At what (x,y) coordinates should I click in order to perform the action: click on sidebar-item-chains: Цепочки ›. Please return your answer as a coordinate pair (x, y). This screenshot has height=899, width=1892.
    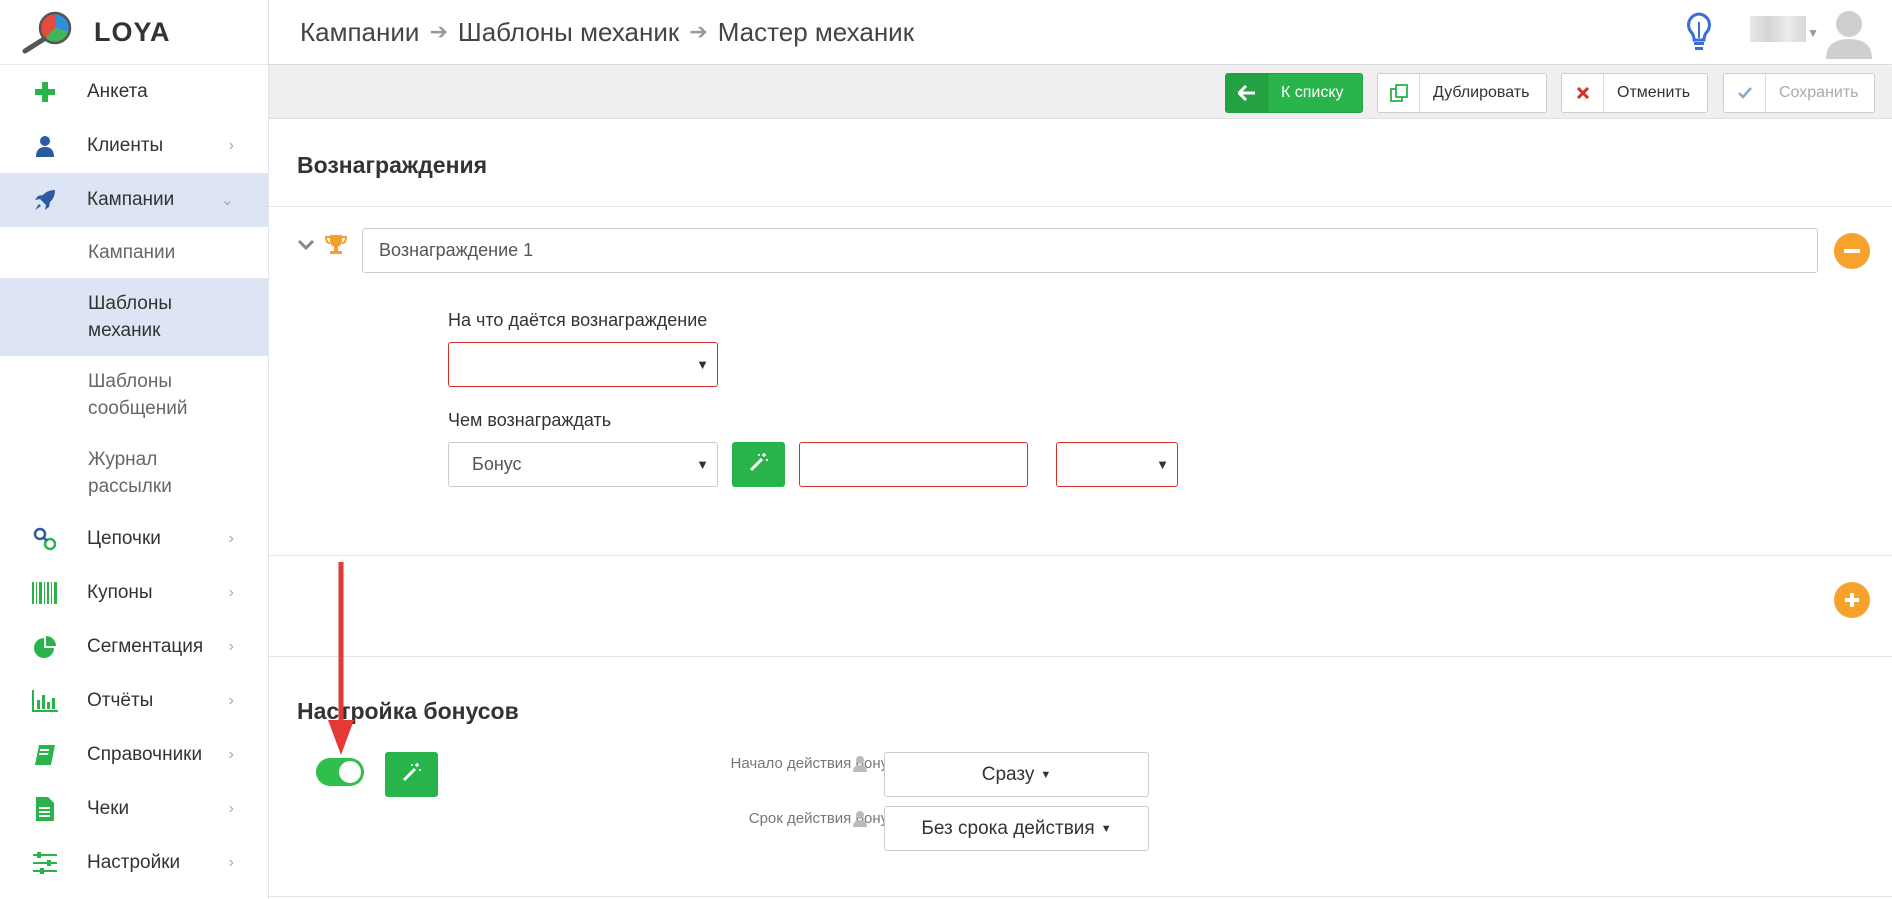
    Looking at the image, I should click on (134, 539).